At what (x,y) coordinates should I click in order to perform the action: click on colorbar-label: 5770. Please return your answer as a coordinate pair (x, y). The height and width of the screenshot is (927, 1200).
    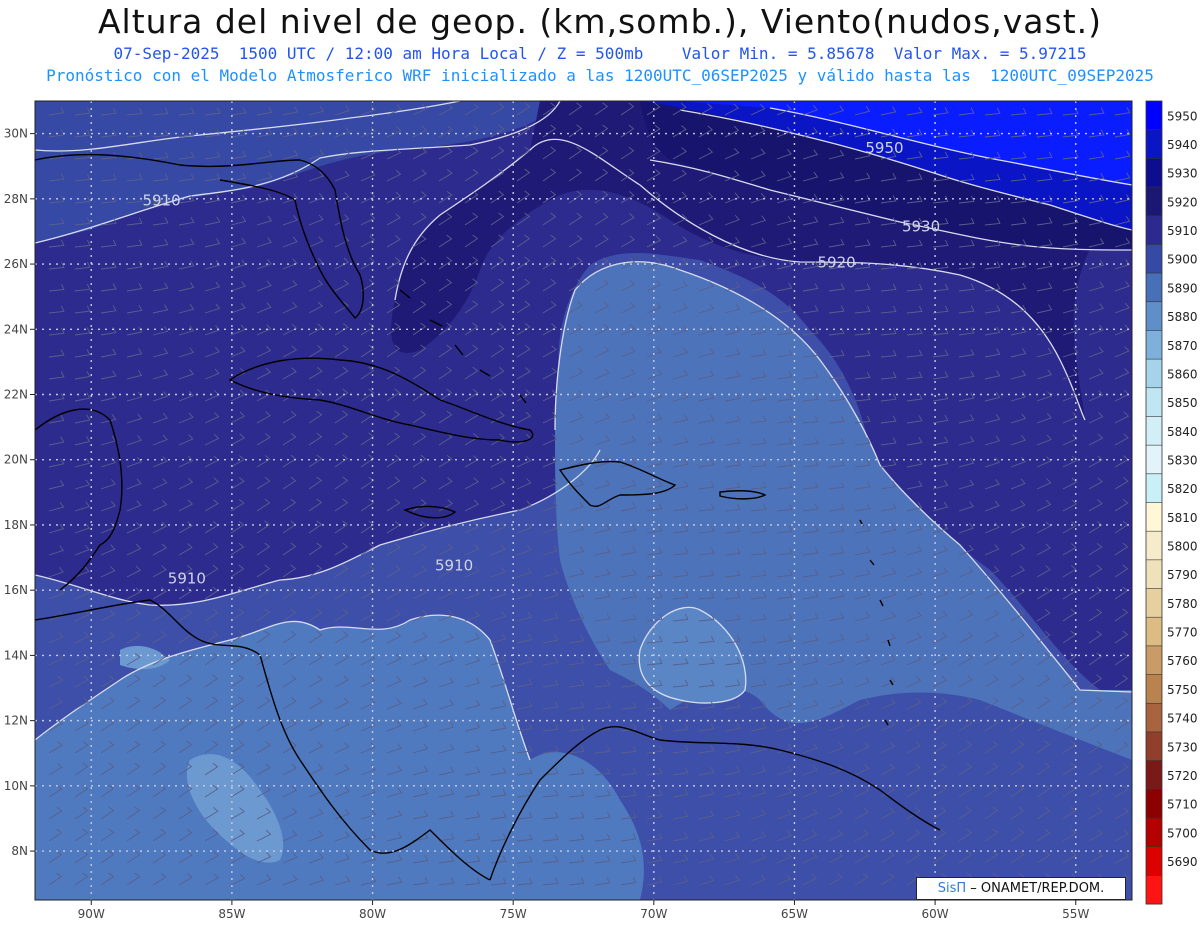
    Looking at the image, I should click on (1182, 633).